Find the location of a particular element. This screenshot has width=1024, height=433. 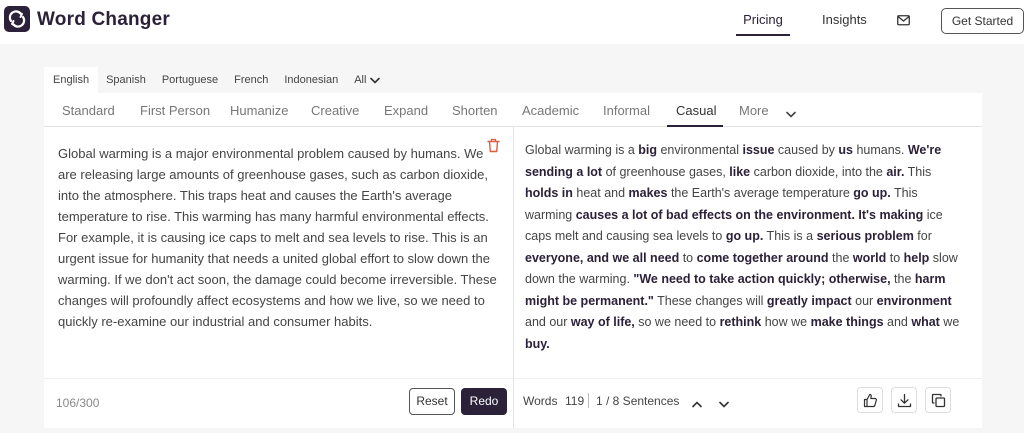

unchanged-text: This is a is located at coordinates (790, 236).